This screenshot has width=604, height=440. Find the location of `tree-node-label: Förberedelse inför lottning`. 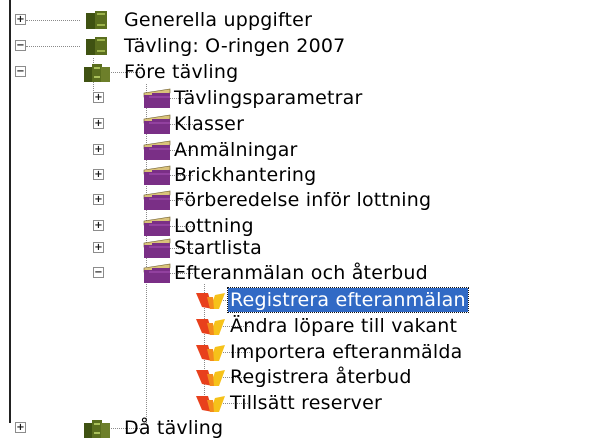

tree-node-label: Förberedelse inför lottning is located at coordinates (303, 200).